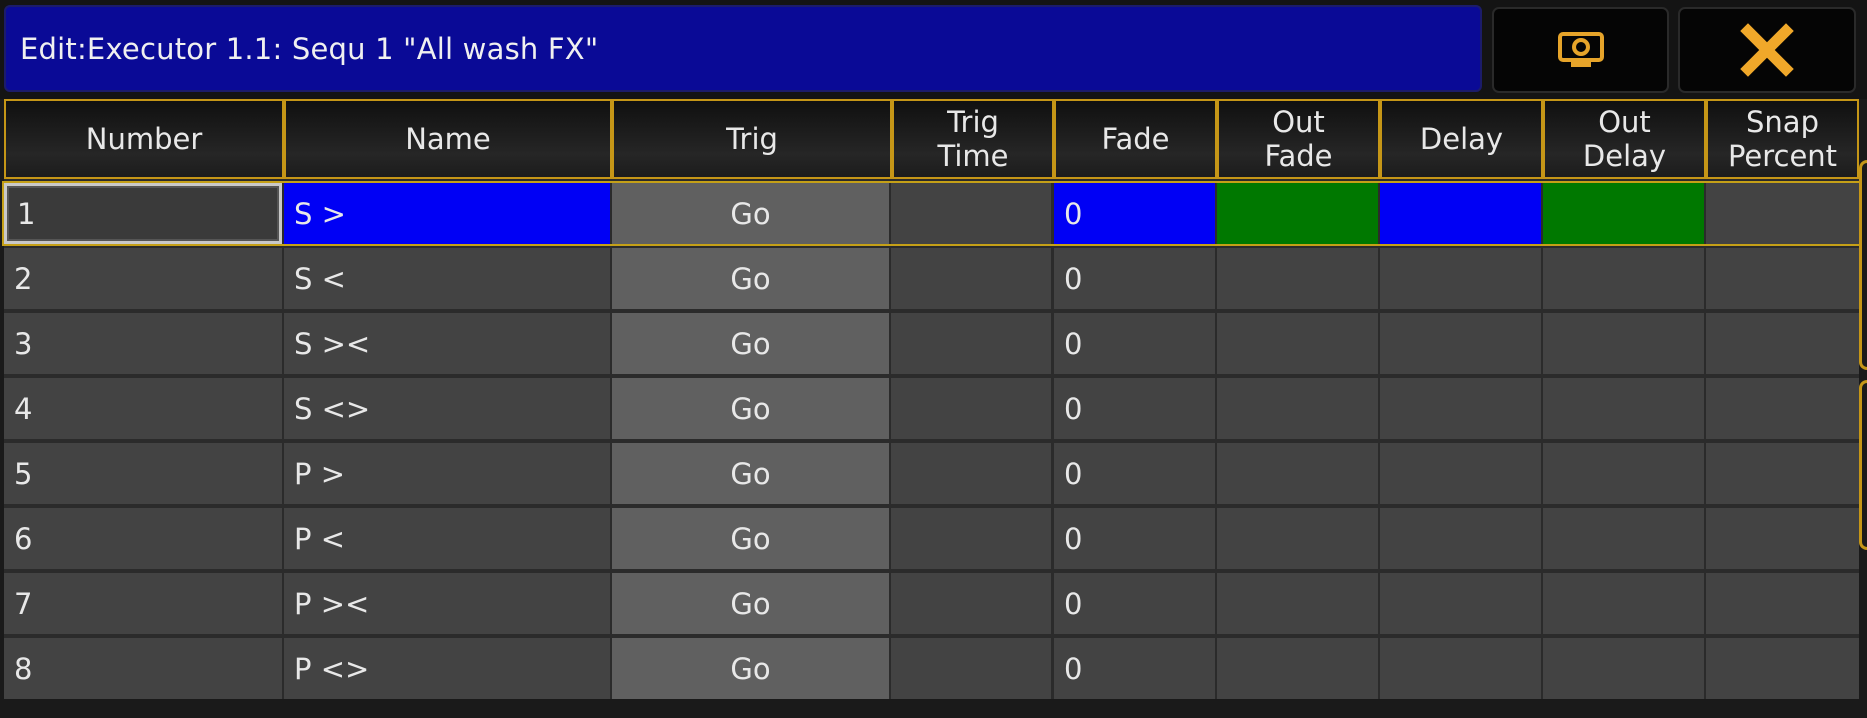 This screenshot has width=1867, height=718. What do you see at coordinates (1461, 139) in the screenshot?
I see `column-header-delay: Delay` at bounding box center [1461, 139].